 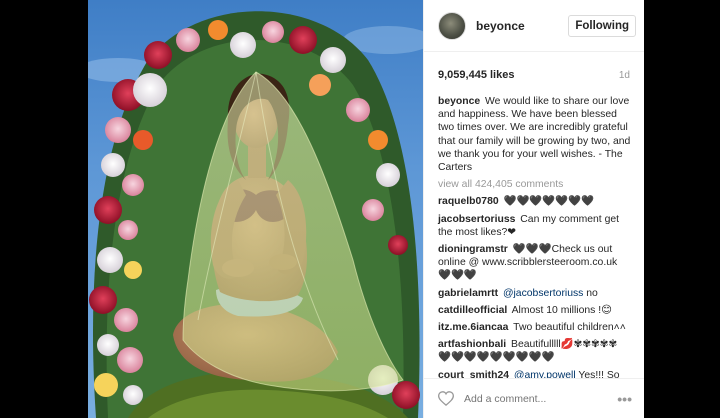 What do you see at coordinates (602, 25) in the screenshot?
I see `following-button: Following` at bounding box center [602, 25].